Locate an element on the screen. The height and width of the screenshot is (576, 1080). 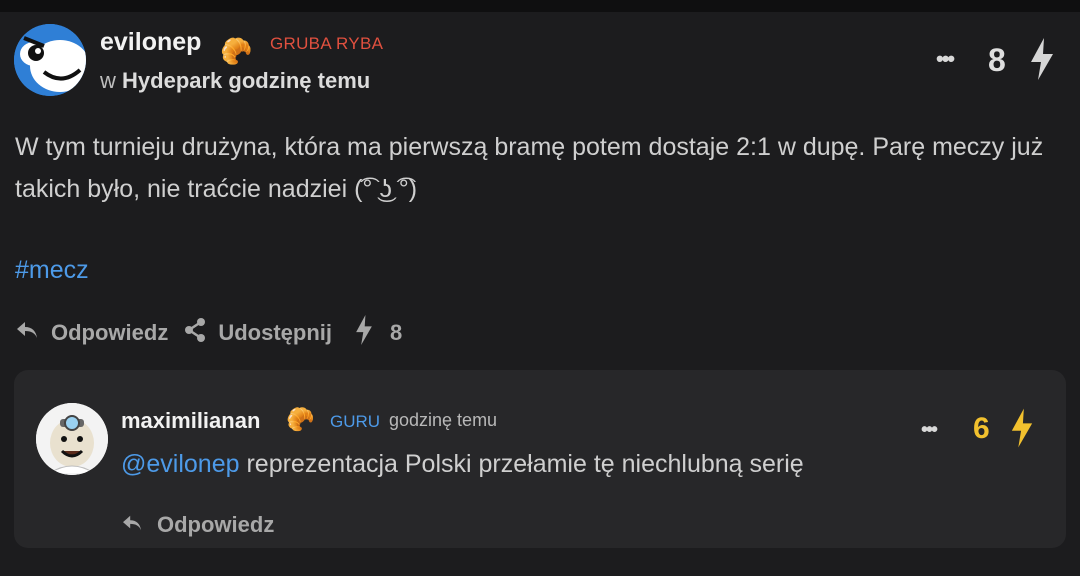
share-label: Udostępnij is located at coordinates (275, 332).